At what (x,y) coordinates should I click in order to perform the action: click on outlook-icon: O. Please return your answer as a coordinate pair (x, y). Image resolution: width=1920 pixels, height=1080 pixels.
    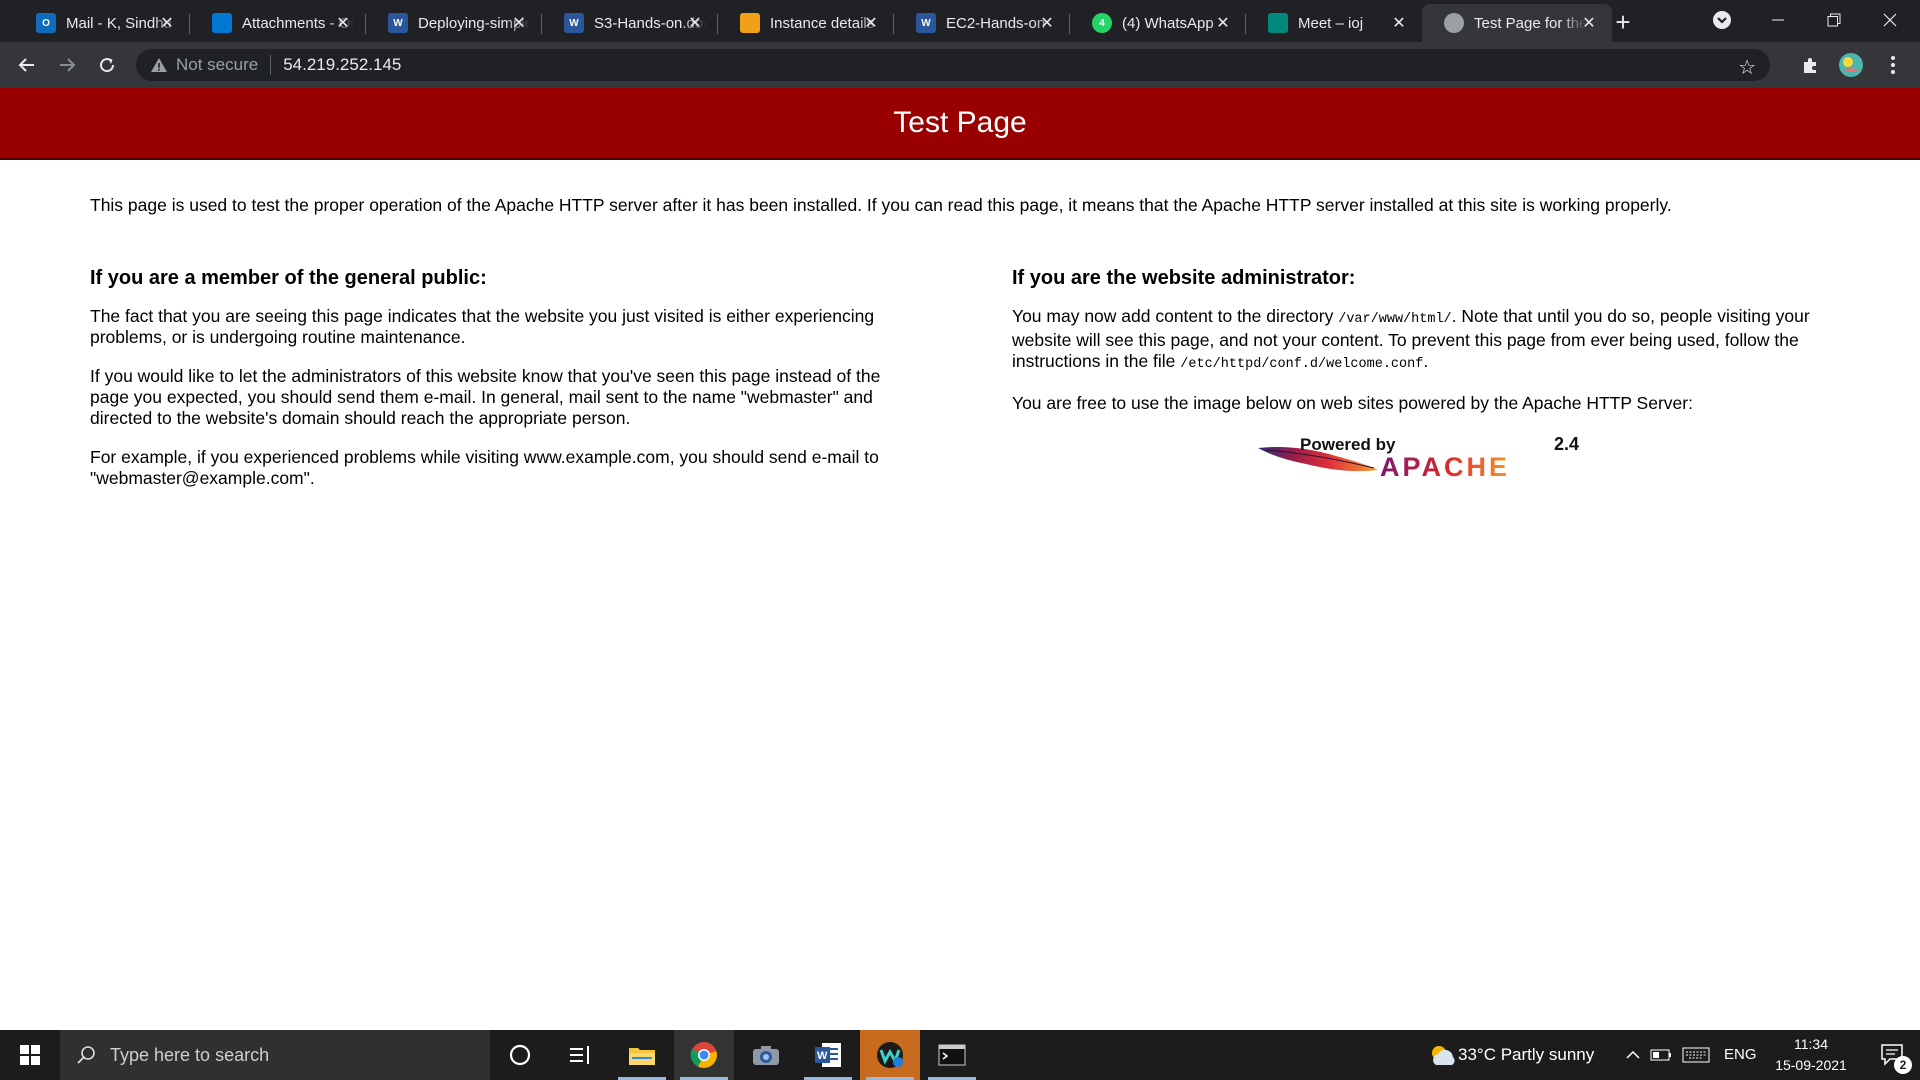
    Looking at the image, I should click on (46, 23).